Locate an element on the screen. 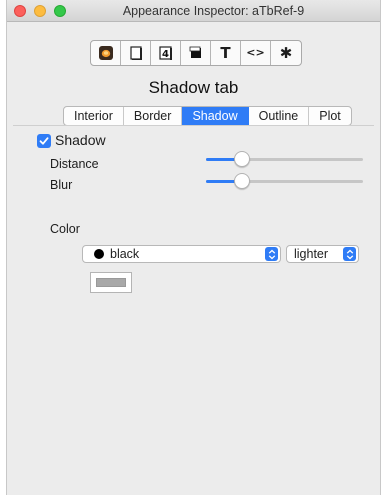 Image resolution: width=387 pixels, height=495 pixels. document-icon is located at coordinates (135, 53).